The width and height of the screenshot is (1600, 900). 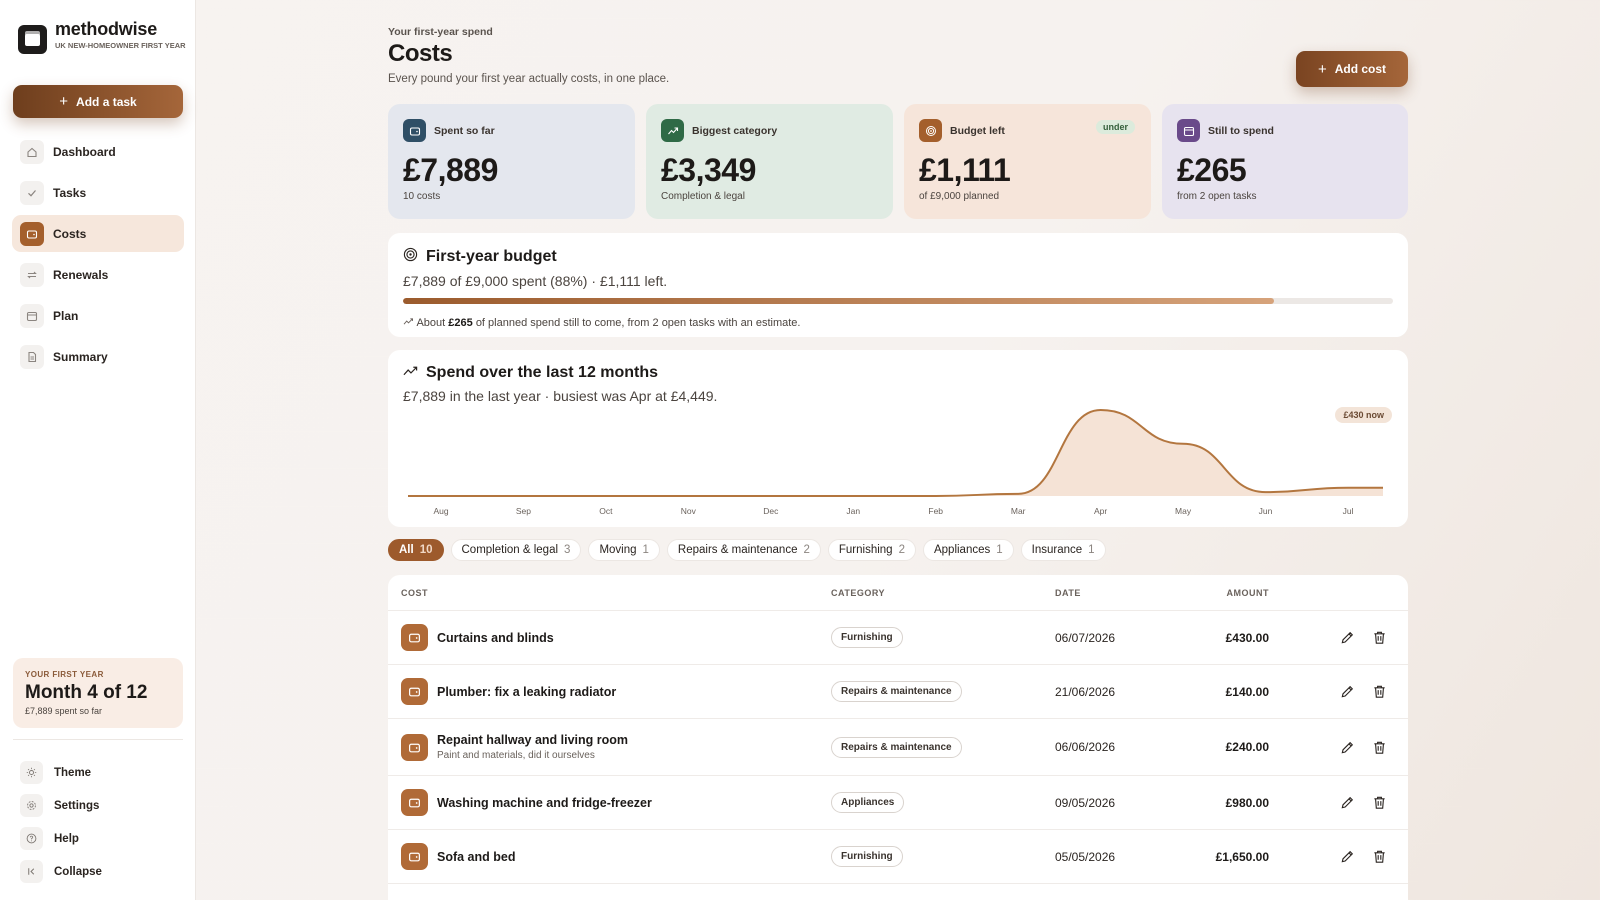 What do you see at coordinates (609, 593) in the screenshot?
I see `column-header-cost: COST` at bounding box center [609, 593].